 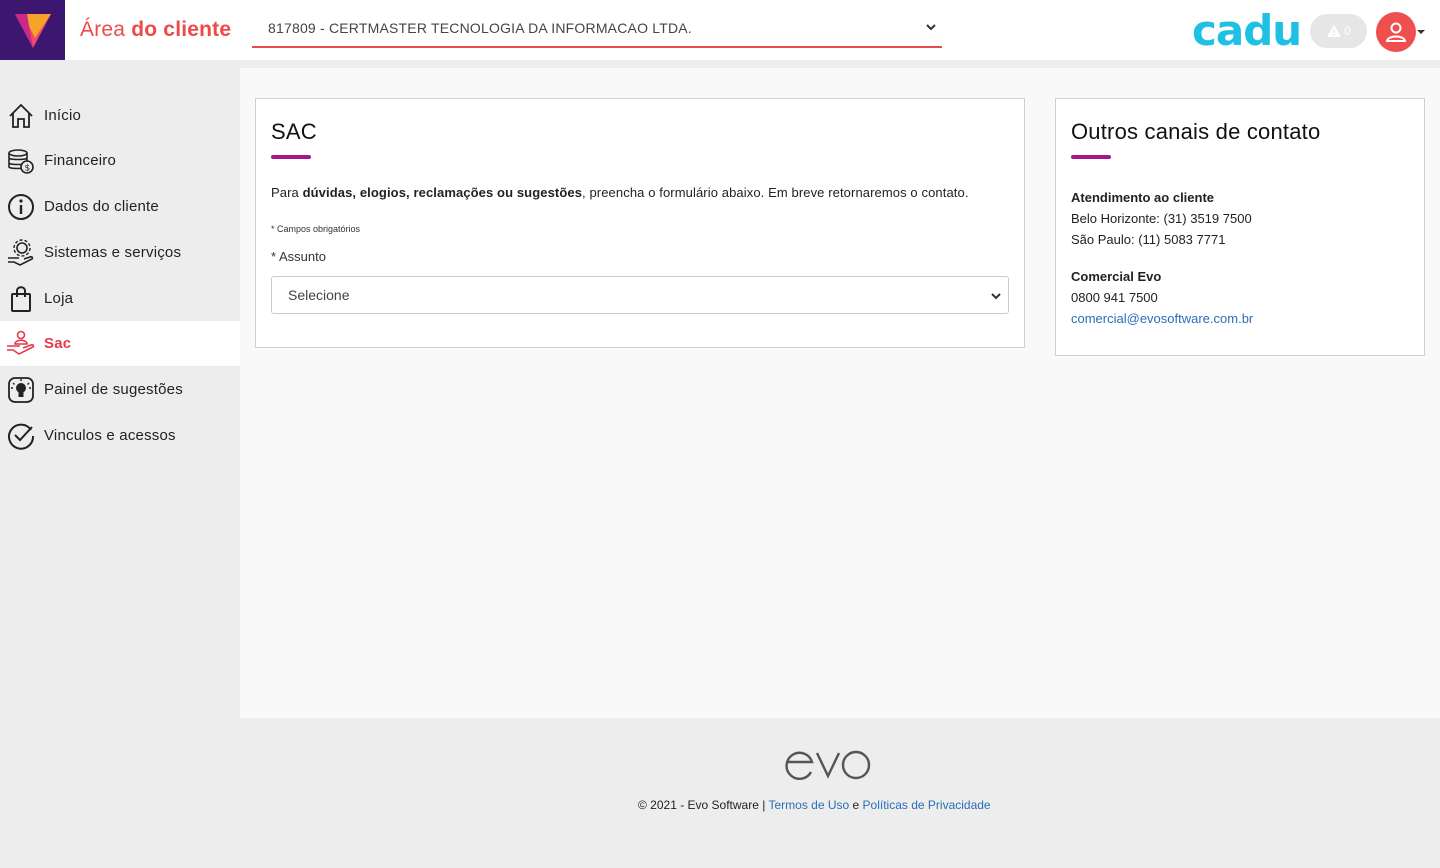 What do you see at coordinates (927, 805) in the screenshot?
I see `privacy-link: Políticas de Privacidade` at bounding box center [927, 805].